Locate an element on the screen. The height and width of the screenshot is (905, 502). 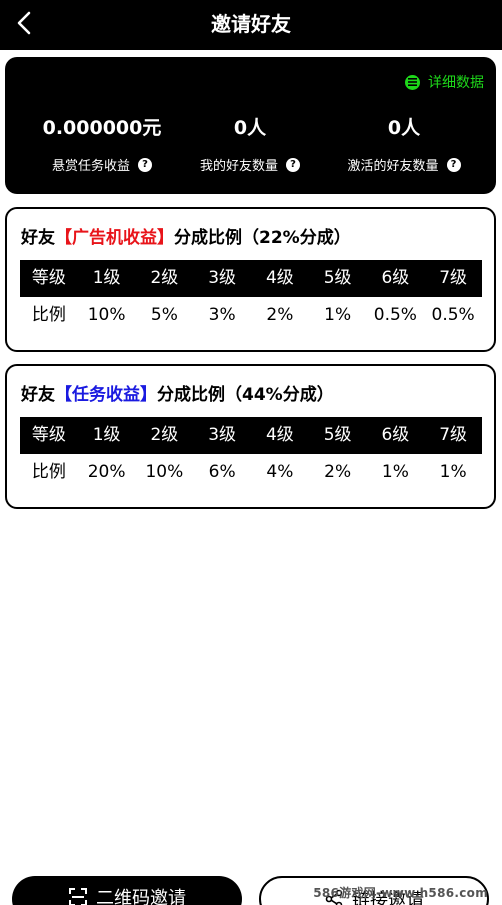
friend-count-stat: 0人 我的好友数量 ? is located at coordinates (250, 144).